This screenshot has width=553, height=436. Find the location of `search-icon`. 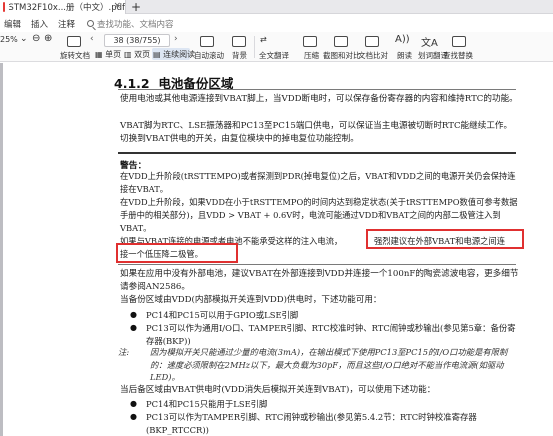

search-icon is located at coordinates (91, 23).